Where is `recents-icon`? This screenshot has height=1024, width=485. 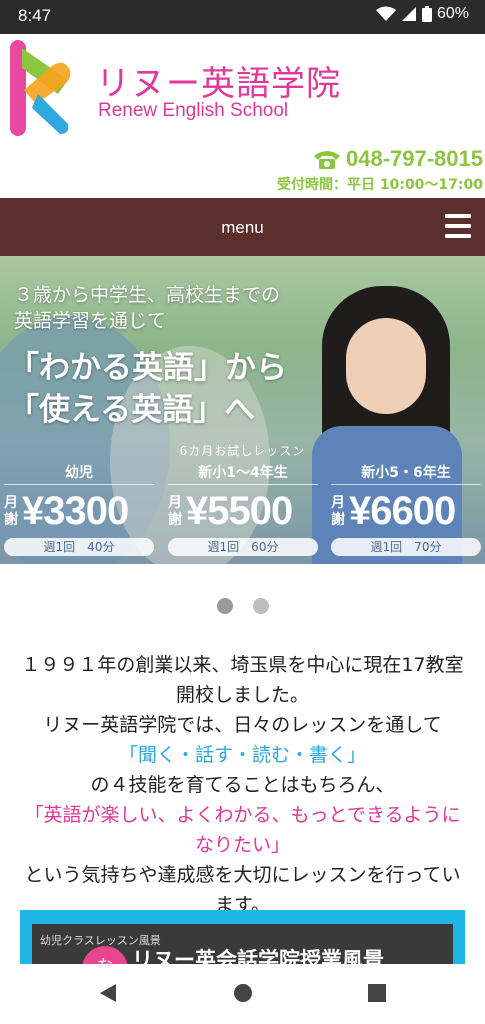
recents-icon is located at coordinates (377, 993).